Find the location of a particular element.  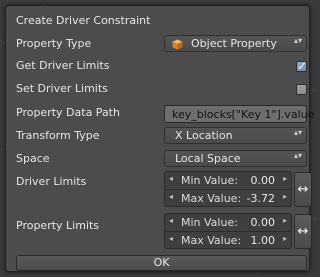

transform-type-value: X Location is located at coordinates (204, 135).